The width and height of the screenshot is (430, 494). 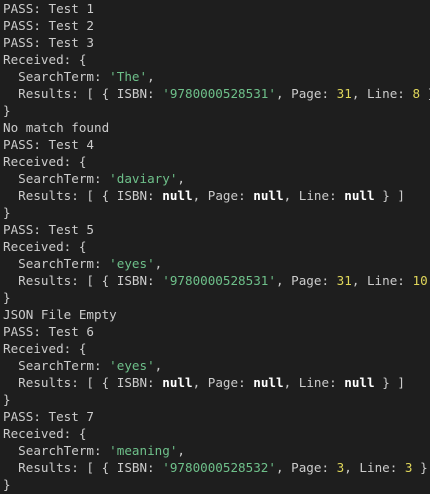 What do you see at coordinates (416, 93) in the screenshot?
I see `output-token: 8` at bounding box center [416, 93].